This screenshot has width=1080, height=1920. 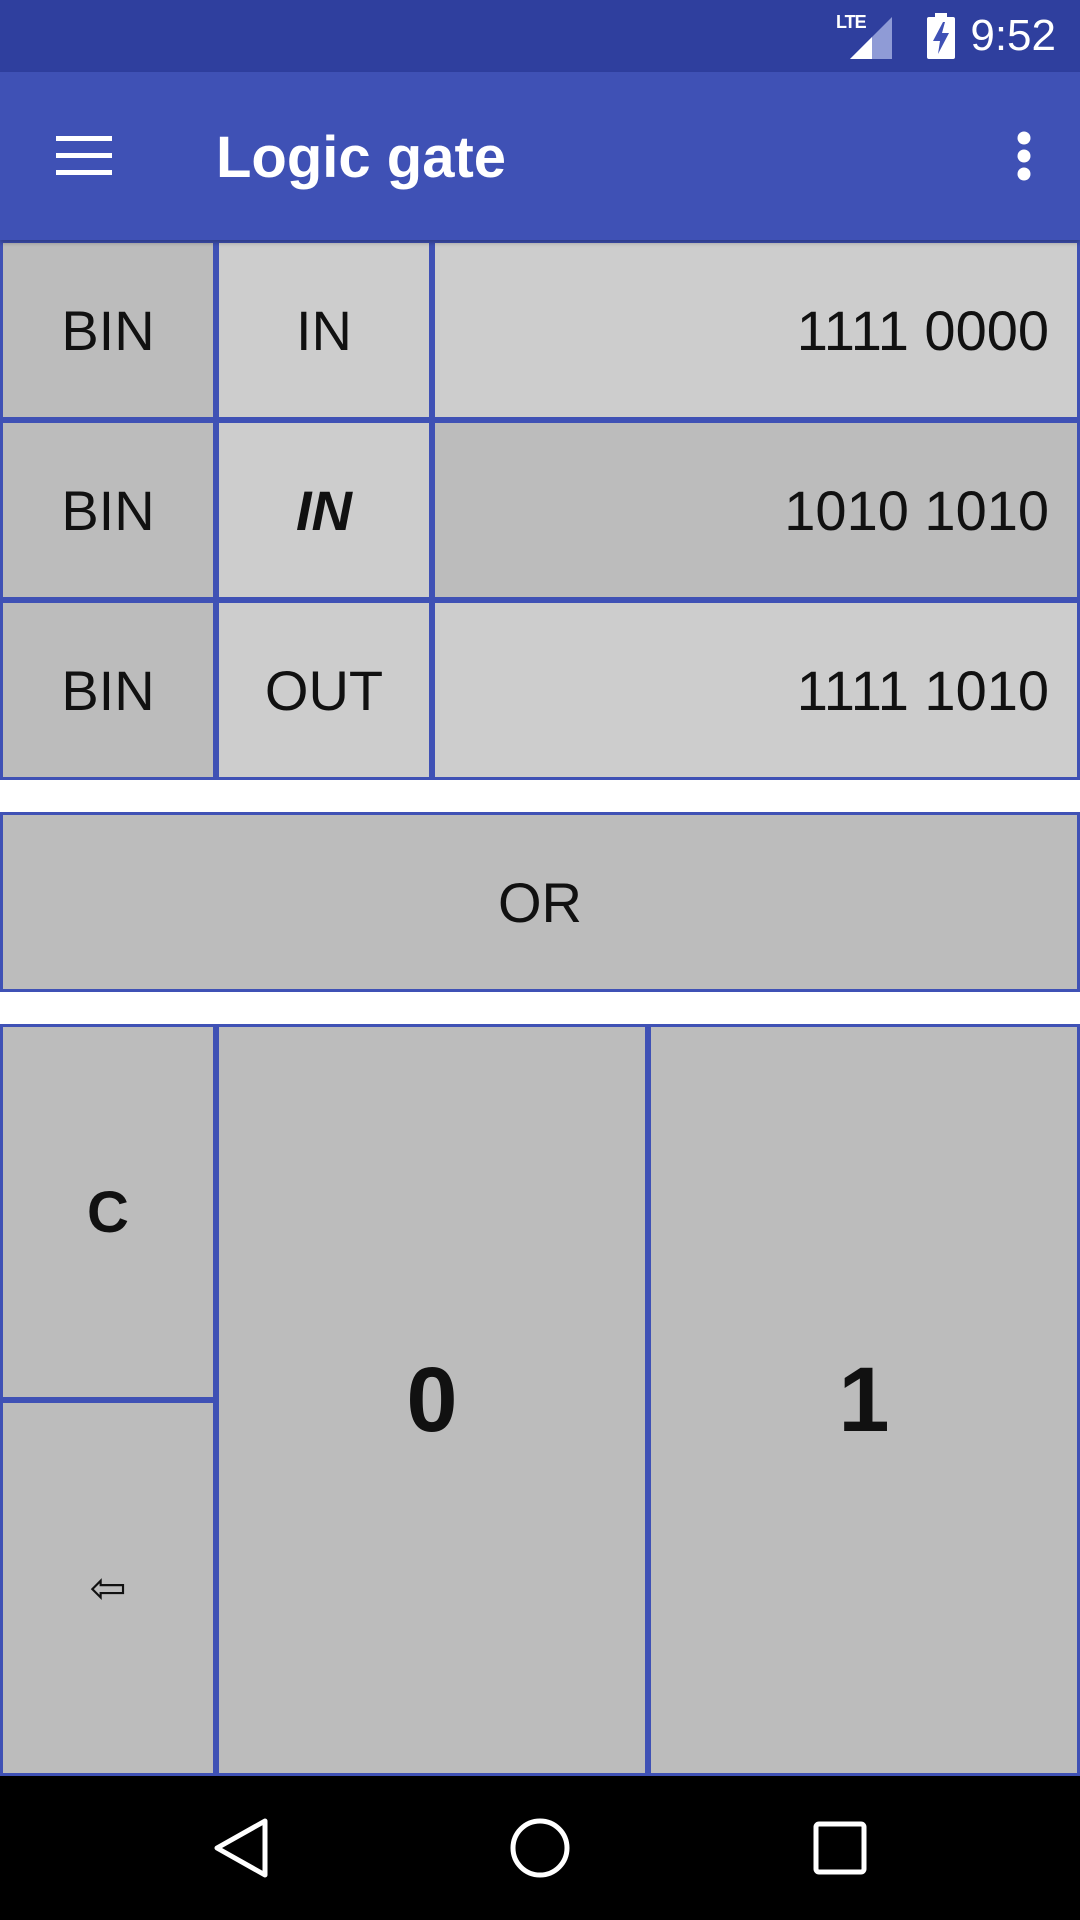 I want to click on nav-back-button, so click(x=241, y=1848).